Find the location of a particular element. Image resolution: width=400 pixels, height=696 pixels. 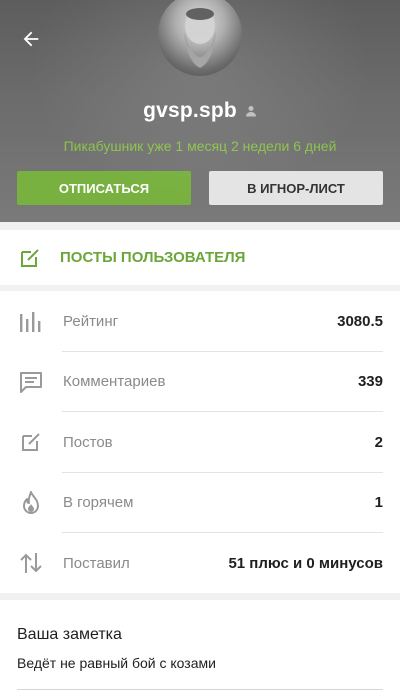

sort-arrows-icon is located at coordinates (31, 563).